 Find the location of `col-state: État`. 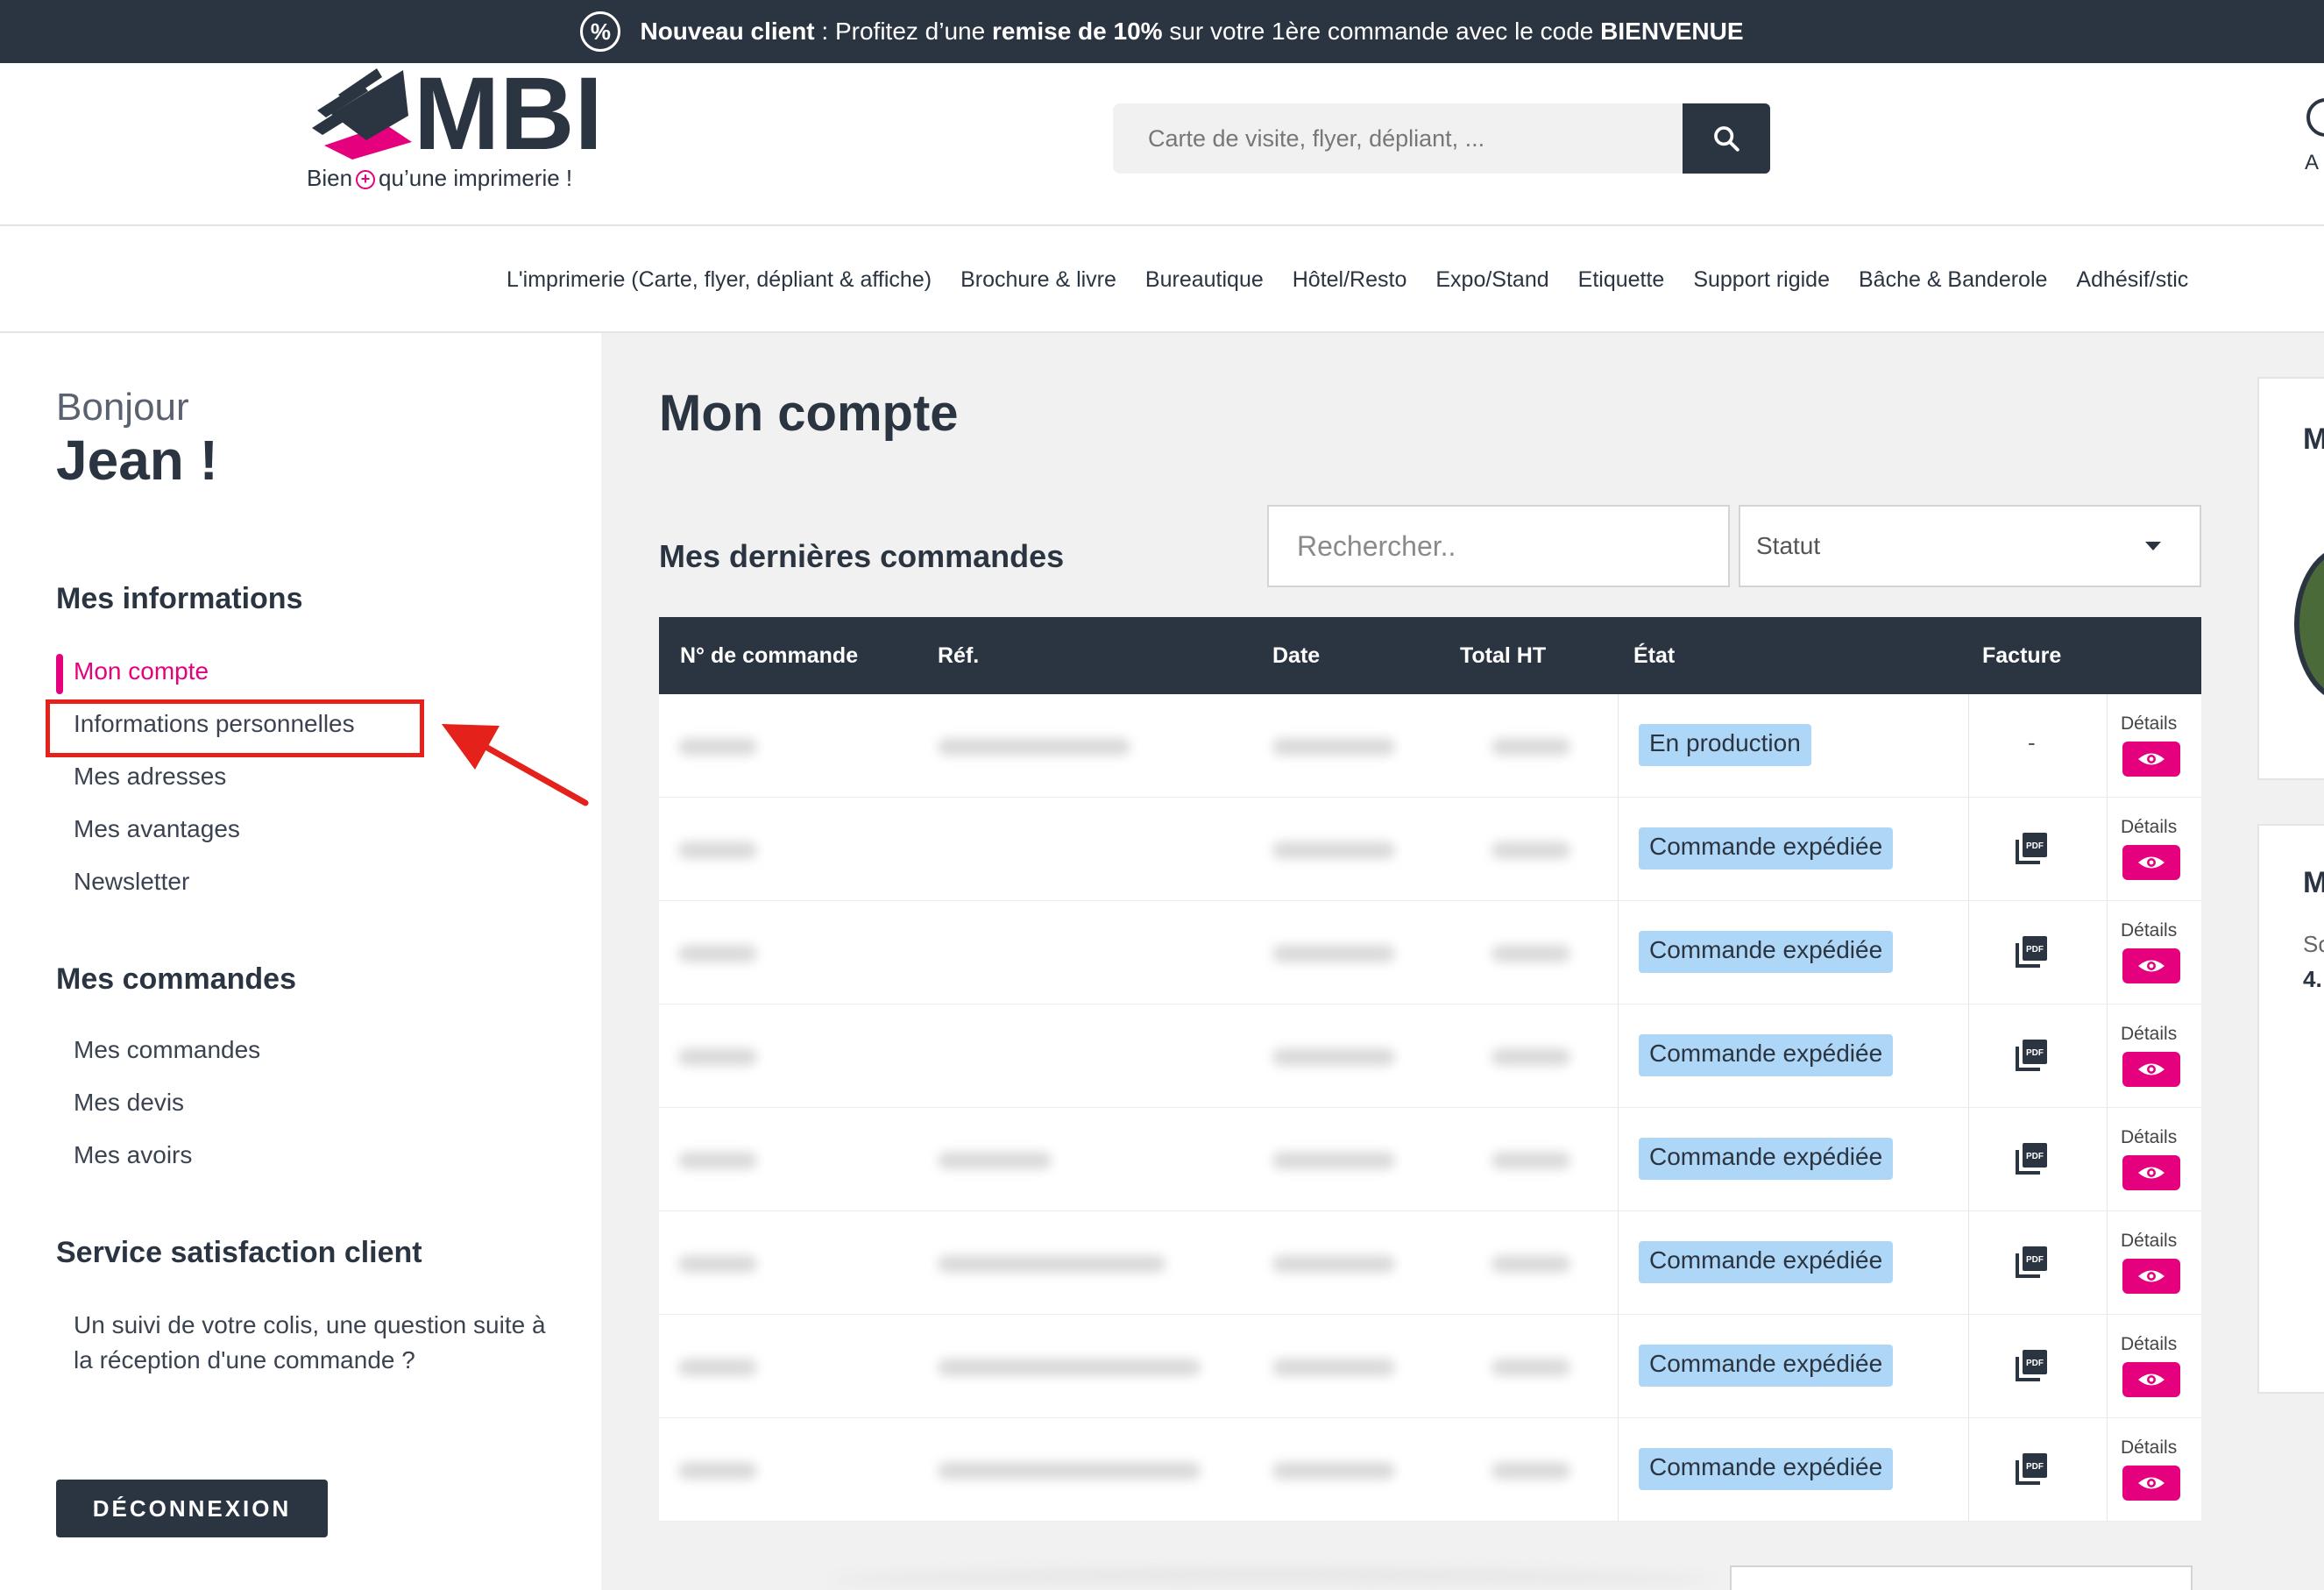

col-state: État is located at coordinates (1655, 655).